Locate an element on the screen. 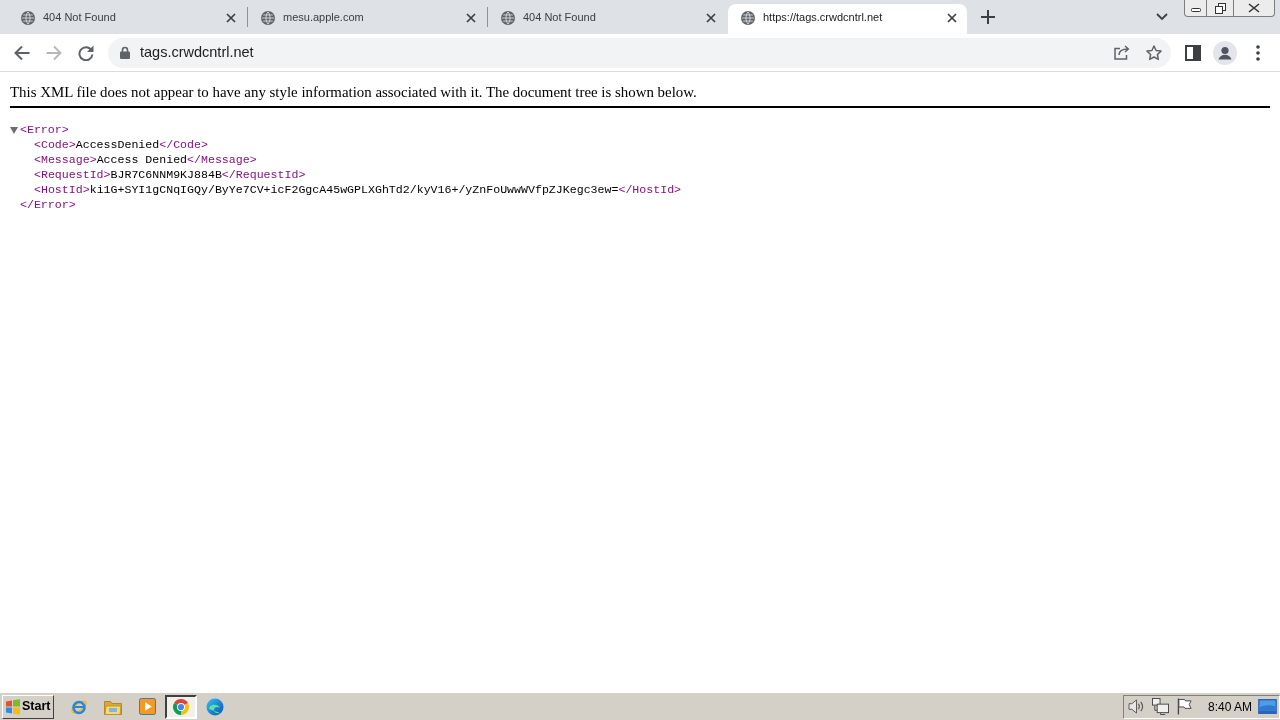 This screenshot has width=1280, height=720. browser-tab: https://tags.crwdcntrl.net is located at coordinates (847, 19).